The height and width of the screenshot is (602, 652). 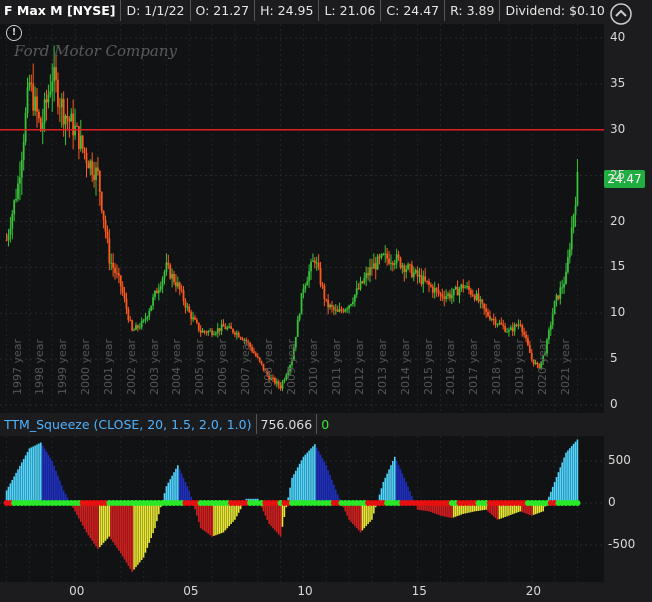 What do you see at coordinates (14, 33) in the screenshot?
I see `info-icon: !` at bounding box center [14, 33].